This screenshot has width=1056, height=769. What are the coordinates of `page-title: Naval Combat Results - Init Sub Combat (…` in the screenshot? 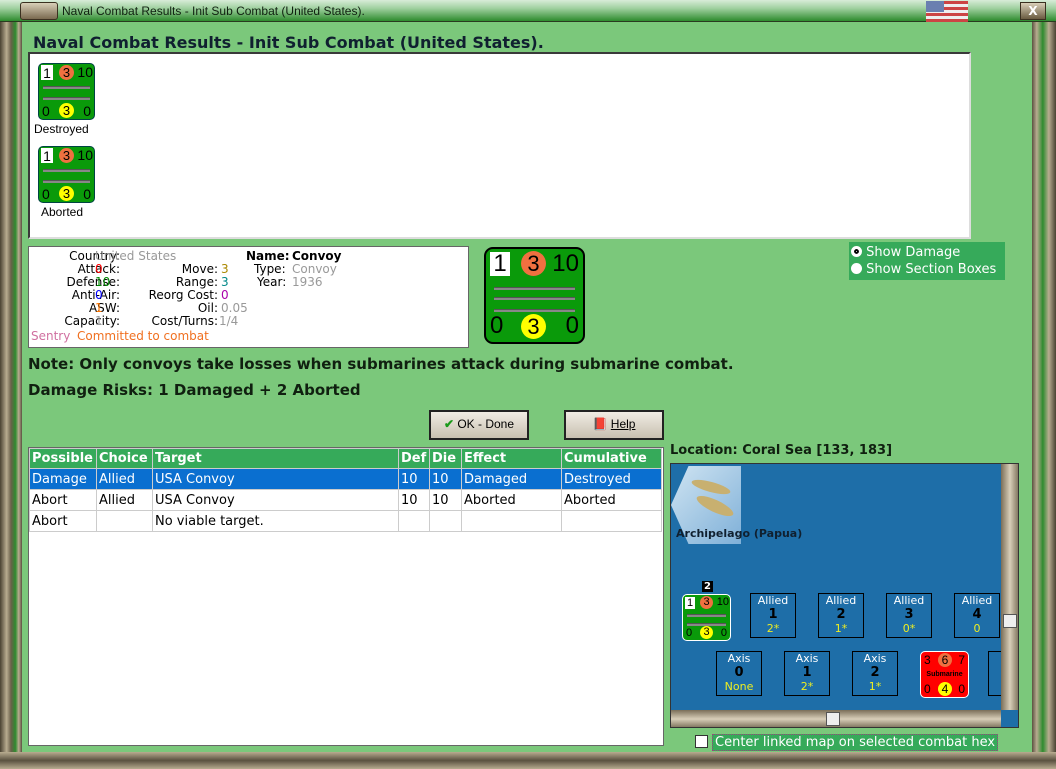 It's located at (288, 42).